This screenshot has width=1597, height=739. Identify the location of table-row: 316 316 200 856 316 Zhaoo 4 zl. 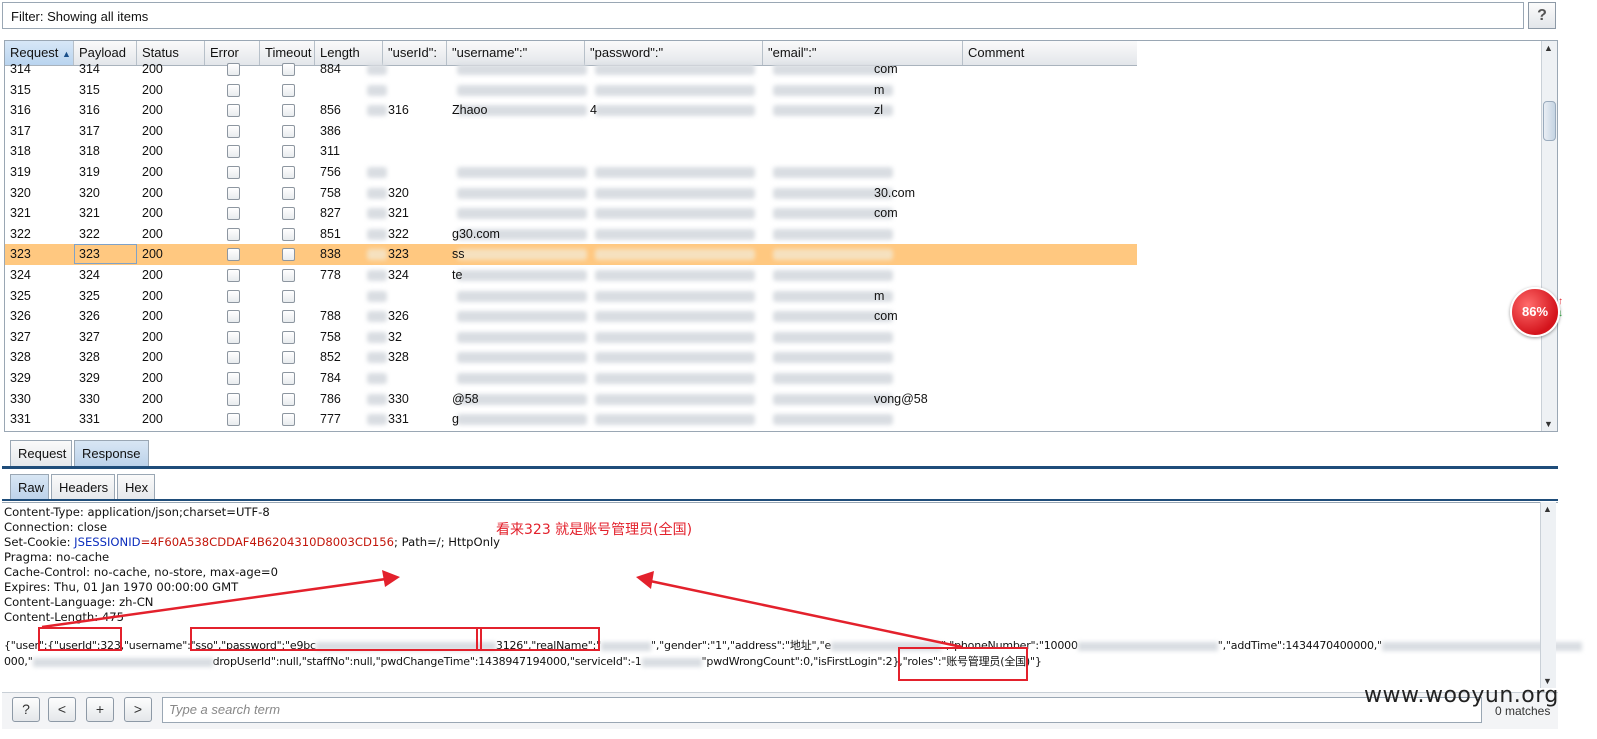
(571, 110).